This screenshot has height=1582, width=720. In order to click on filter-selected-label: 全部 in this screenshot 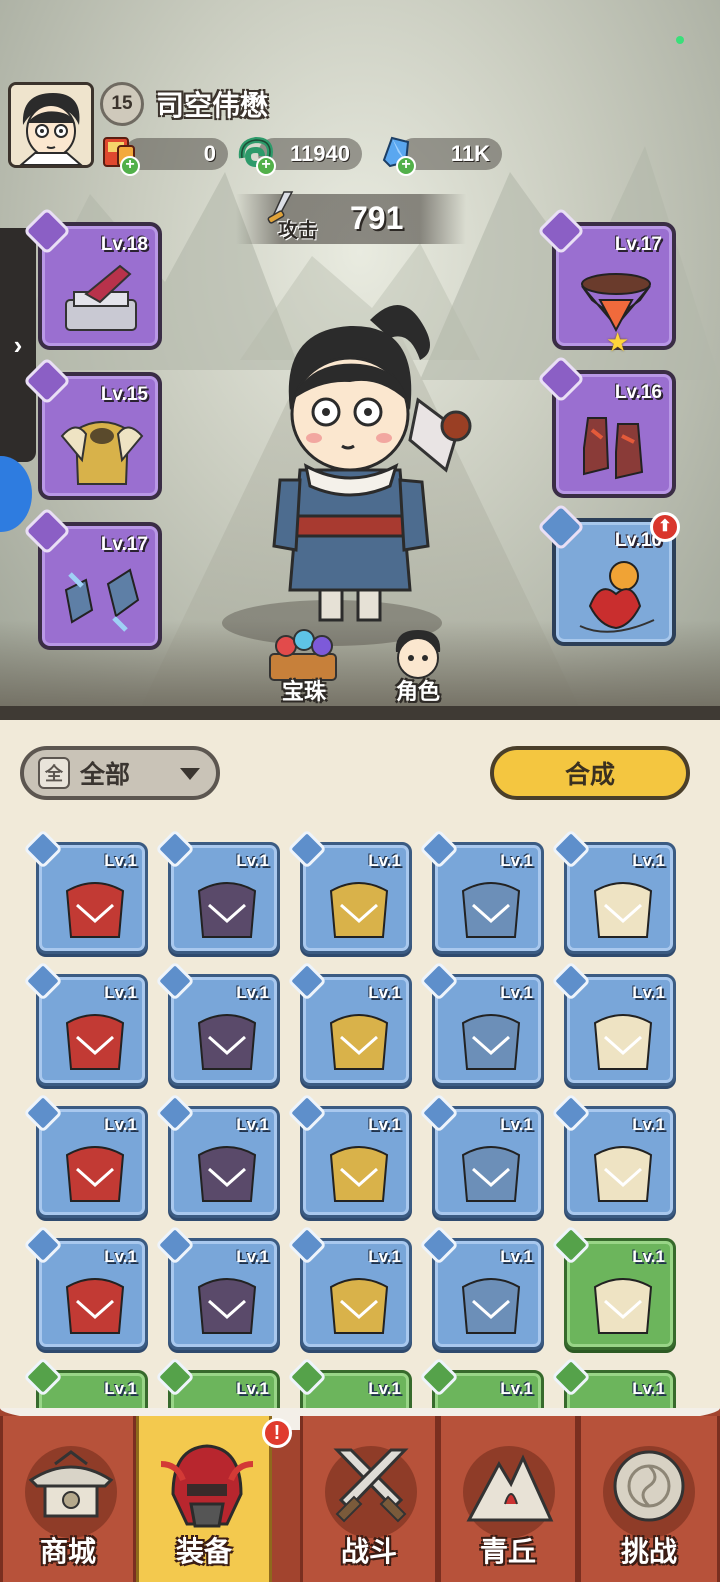, I will do `click(105, 774)`.